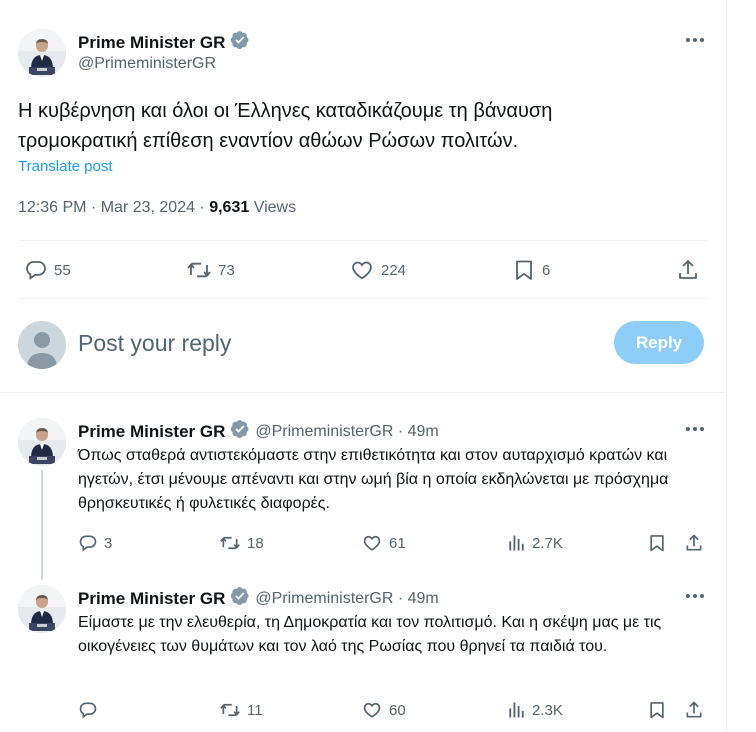  I want to click on translate-post-link: Translate post, so click(65, 166).